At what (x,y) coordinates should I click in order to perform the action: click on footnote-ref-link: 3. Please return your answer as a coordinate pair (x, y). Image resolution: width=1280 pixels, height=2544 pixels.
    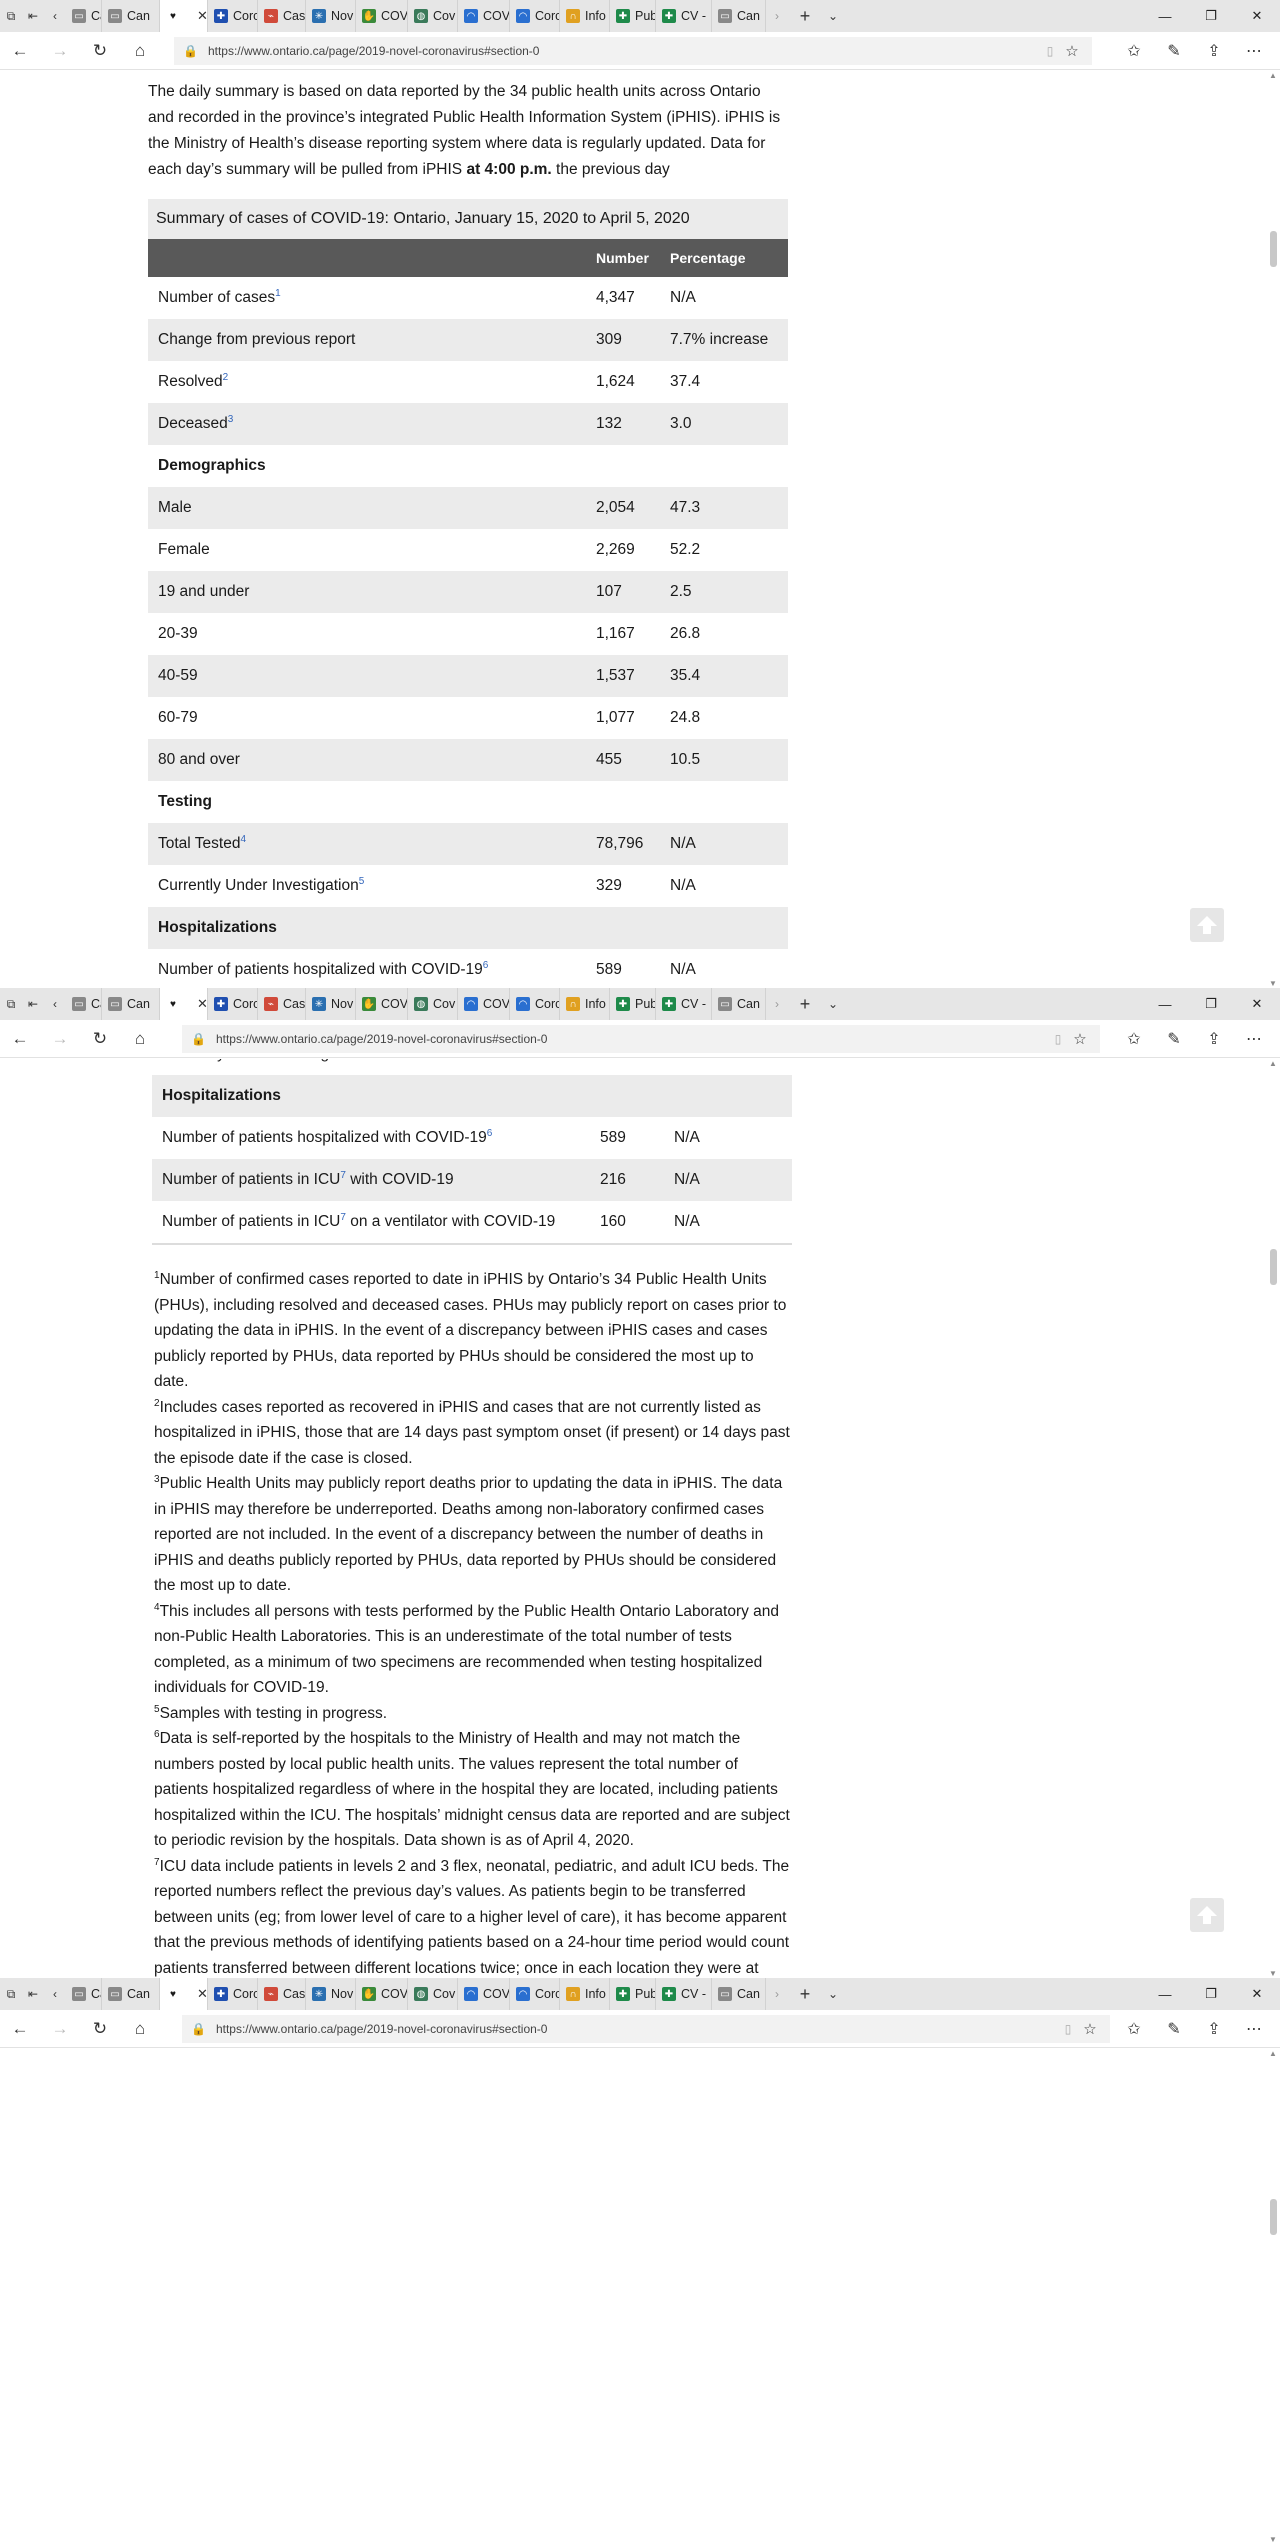
    Looking at the image, I should click on (231, 419).